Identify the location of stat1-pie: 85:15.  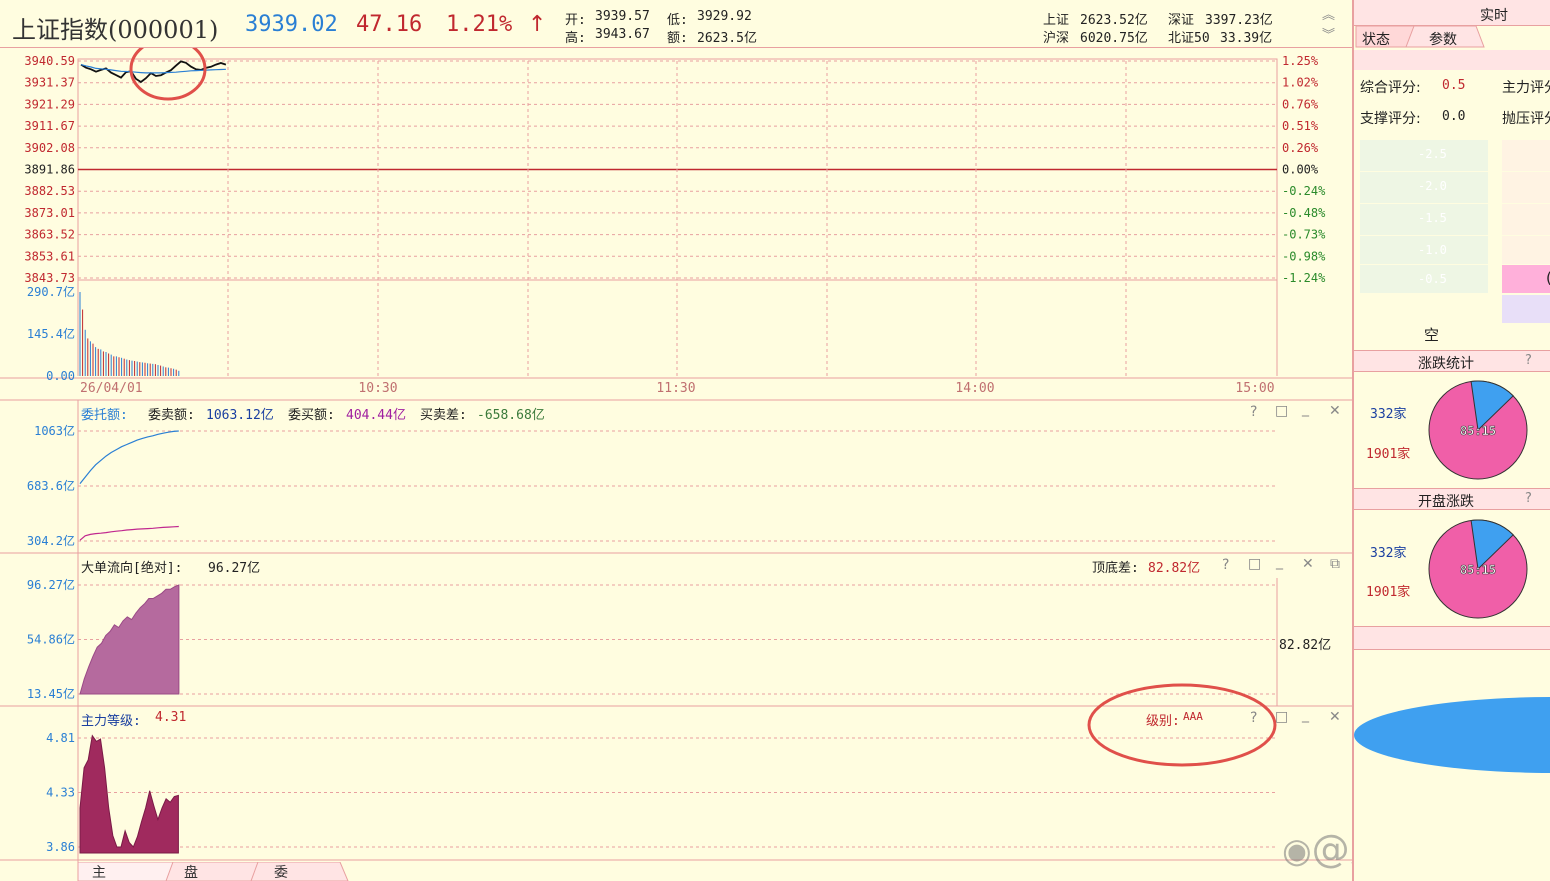
(1478, 430).